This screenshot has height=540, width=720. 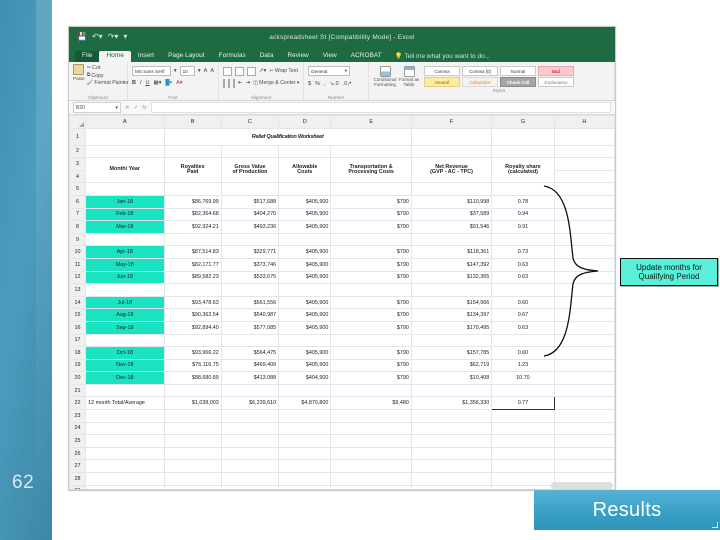 I want to click on row-header: 7, so click(x=78, y=214).